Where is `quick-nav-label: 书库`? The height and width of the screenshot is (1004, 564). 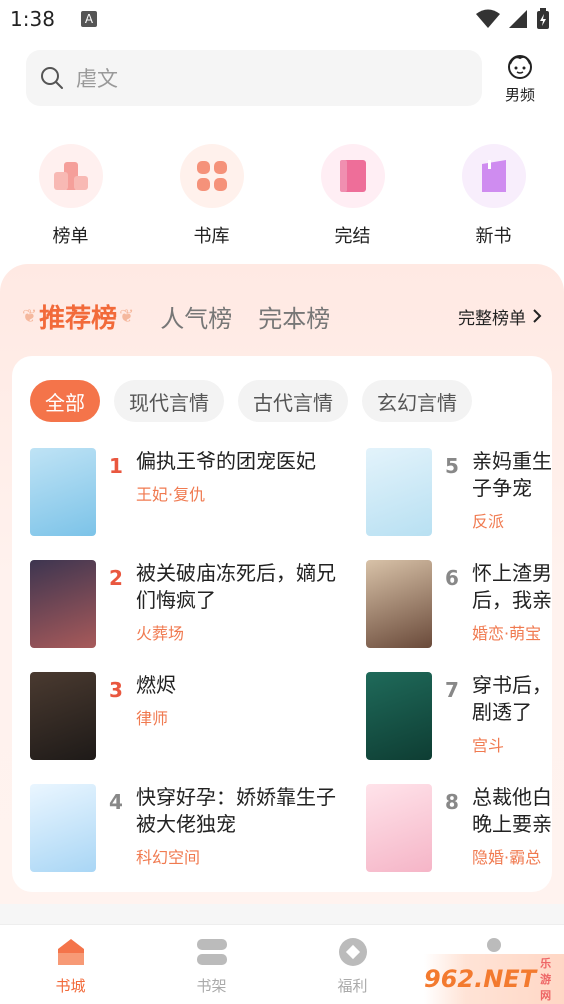
quick-nav-label: 书库 is located at coordinates (211, 236).